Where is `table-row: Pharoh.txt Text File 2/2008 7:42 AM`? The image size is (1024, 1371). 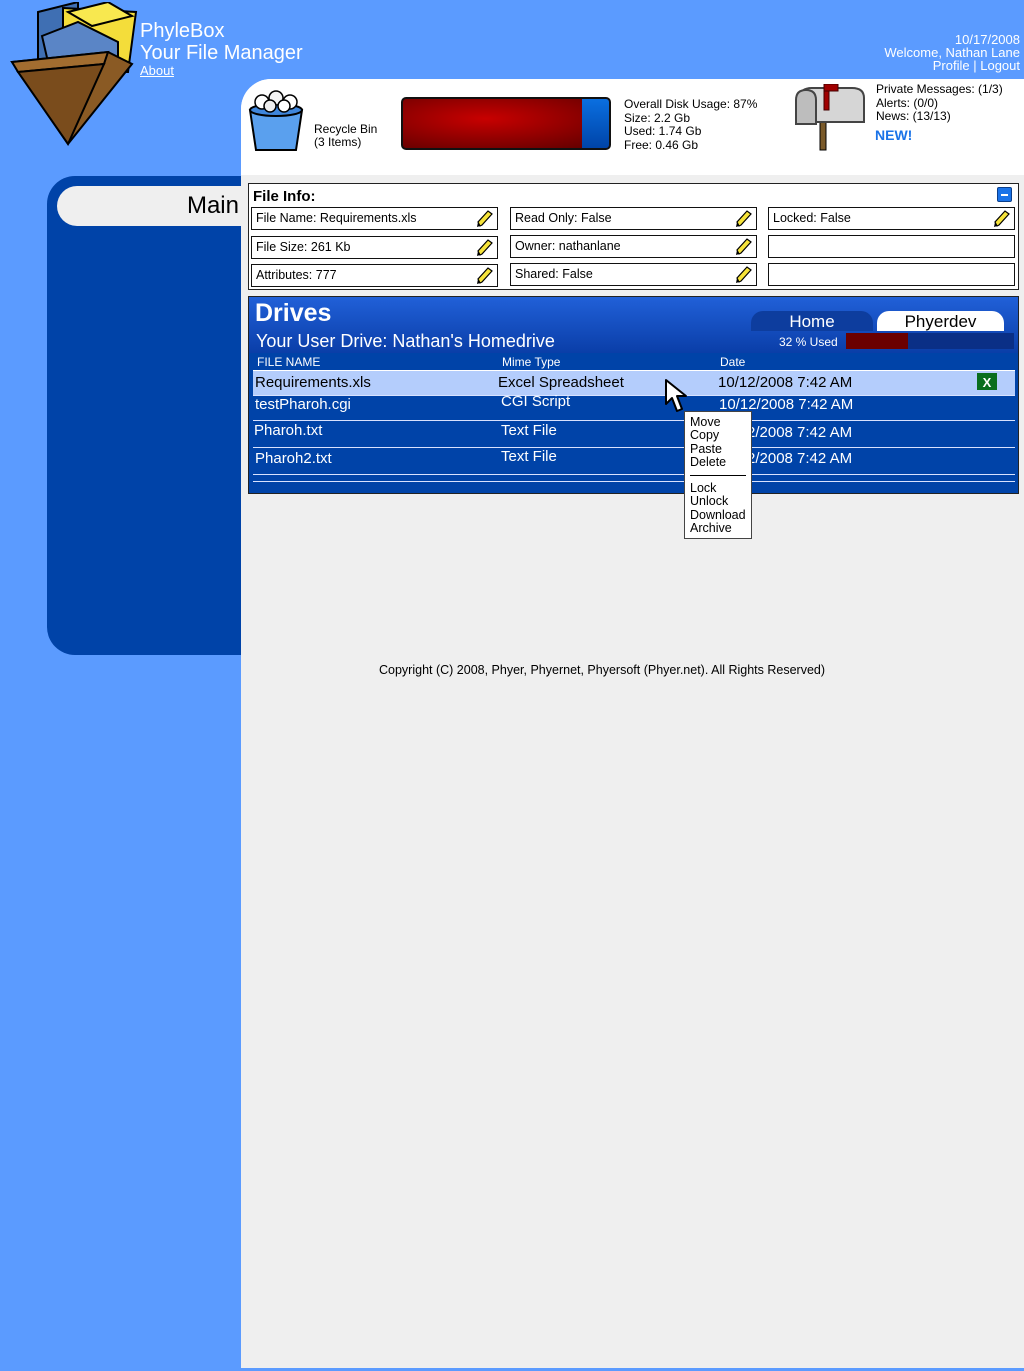 table-row: Pharoh.txt Text File 2/2008 7:42 AM is located at coordinates (634, 434).